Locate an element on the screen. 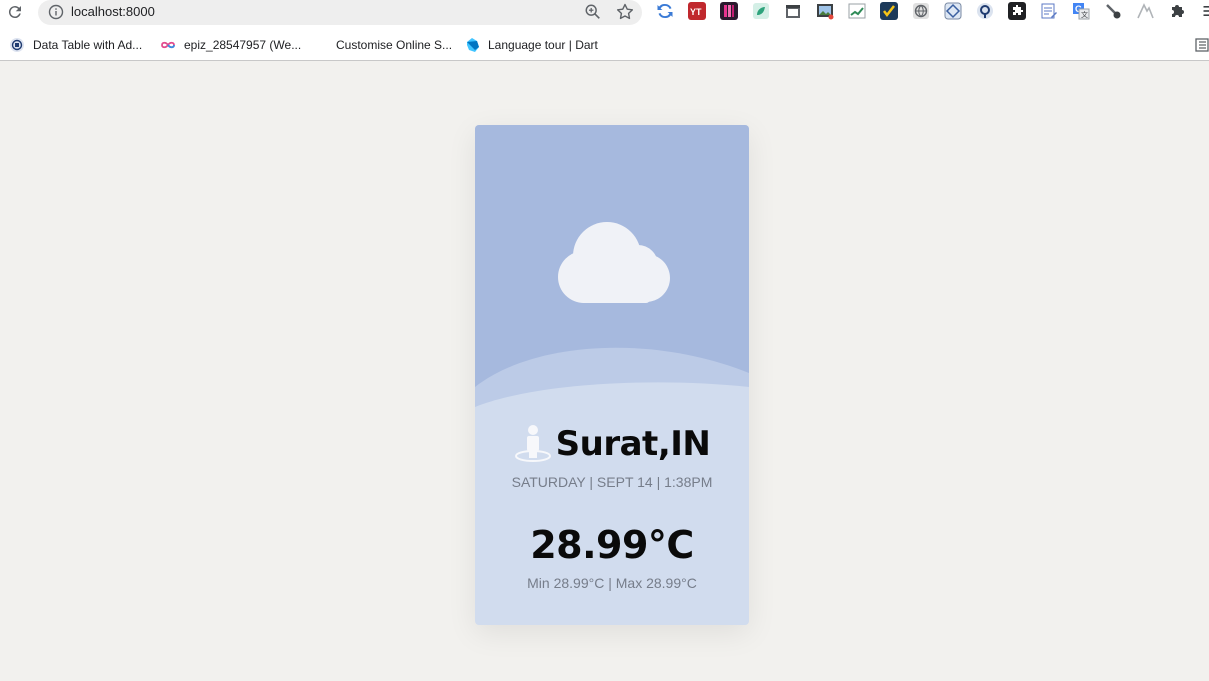  sync-icon is located at coordinates (665, 11).